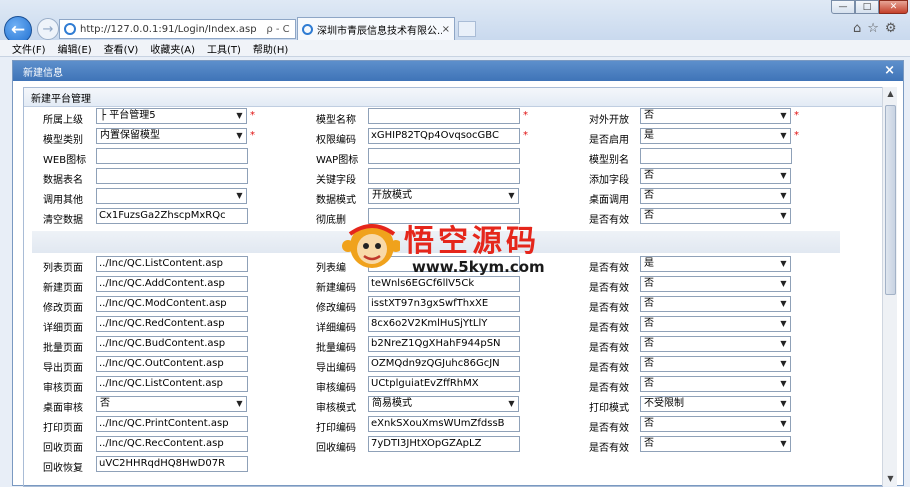 This screenshot has height=487, width=910. Describe the element at coordinates (75, 48) in the screenshot. I see `menu-edit: 编辑(E)` at that location.